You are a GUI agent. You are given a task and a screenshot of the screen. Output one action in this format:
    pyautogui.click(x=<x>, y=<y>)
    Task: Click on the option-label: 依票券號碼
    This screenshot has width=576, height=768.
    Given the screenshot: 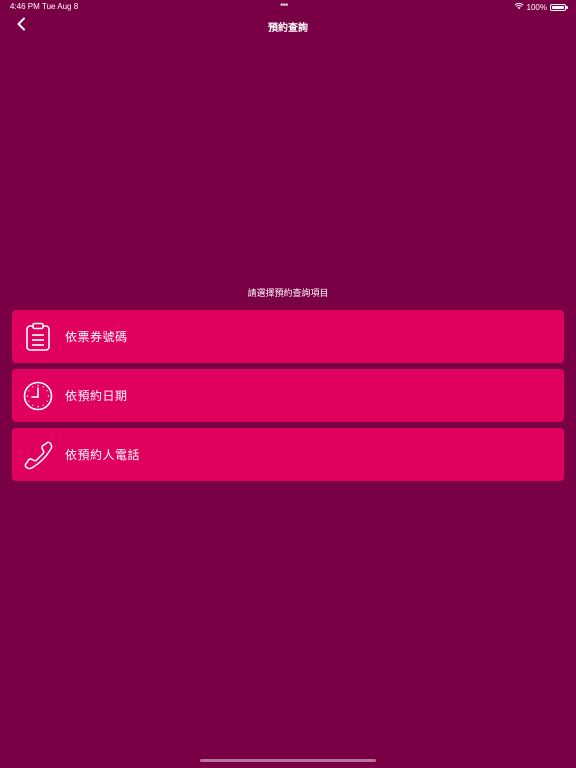 What is the action you would take?
    pyautogui.click(x=96, y=337)
    